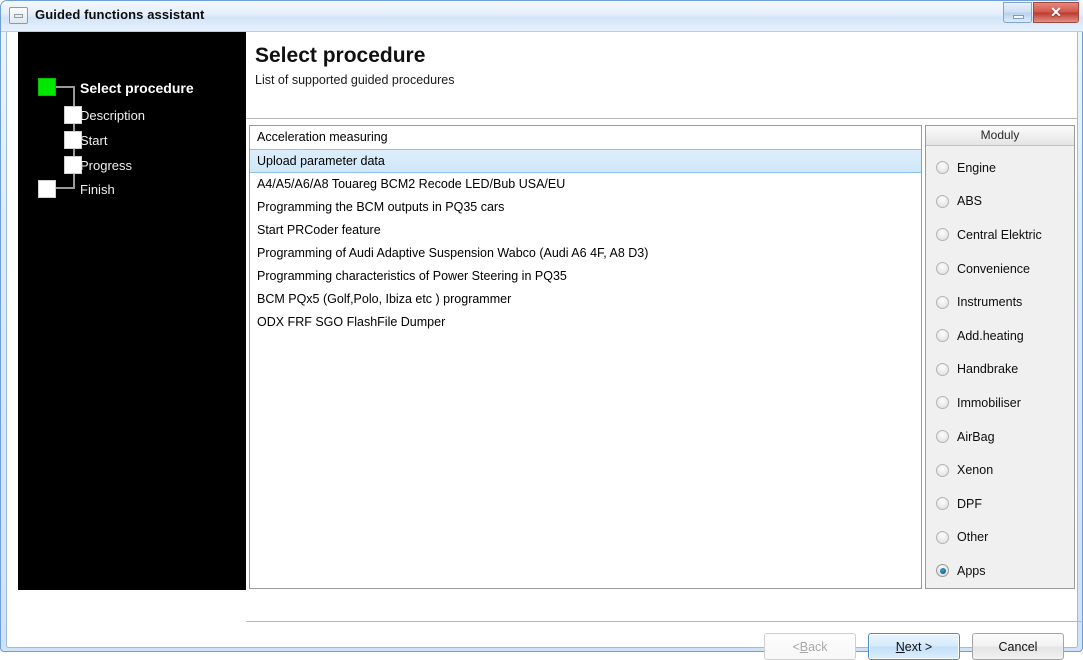  Describe the element at coordinates (969, 503) in the screenshot. I see `radio-label: DPF` at that location.